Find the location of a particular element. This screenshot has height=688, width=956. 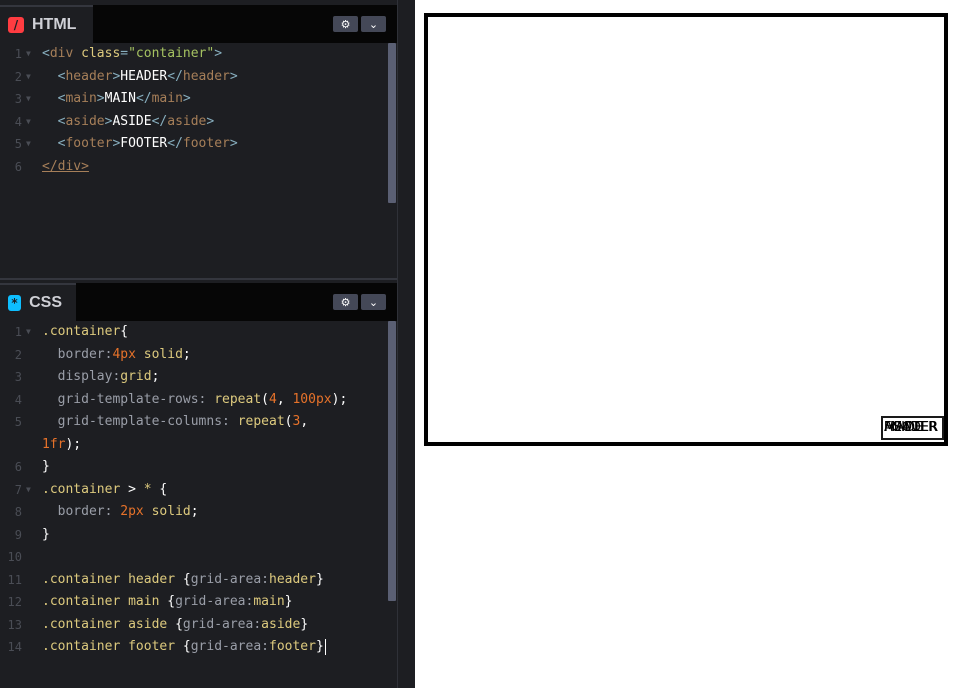

code-token: main is located at coordinates (167, 98).